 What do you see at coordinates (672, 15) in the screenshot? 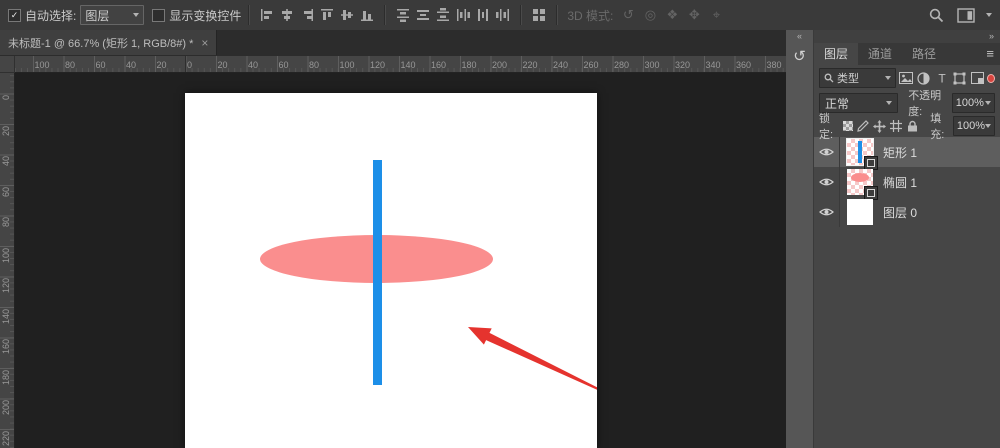
I see `3d-pan-icon: ❖` at bounding box center [672, 15].